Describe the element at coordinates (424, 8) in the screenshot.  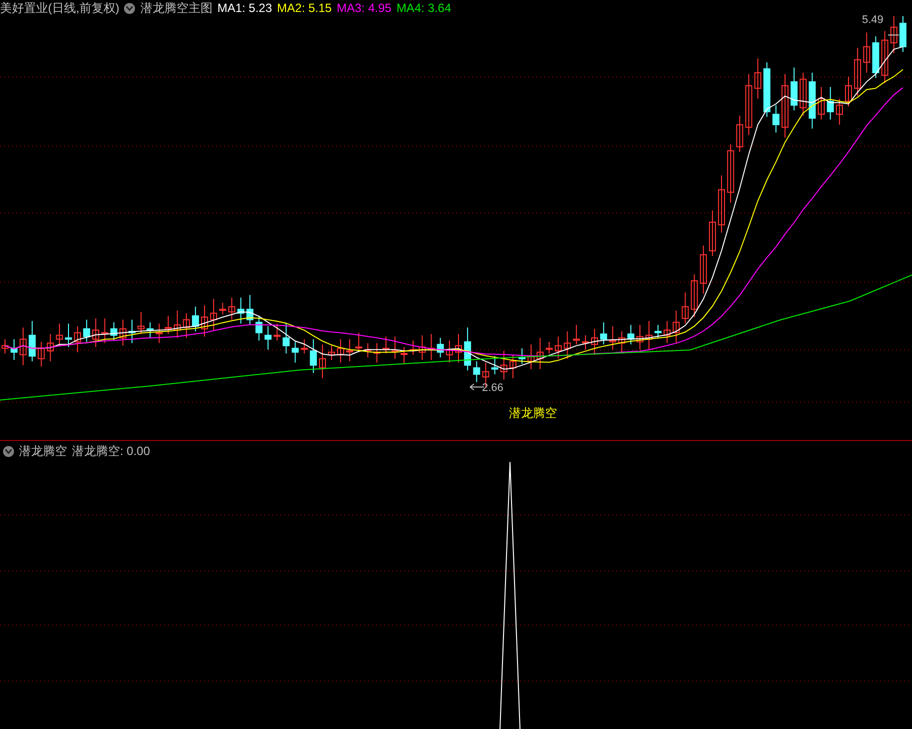
I see `ma-value: MA4: 3.64` at that location.